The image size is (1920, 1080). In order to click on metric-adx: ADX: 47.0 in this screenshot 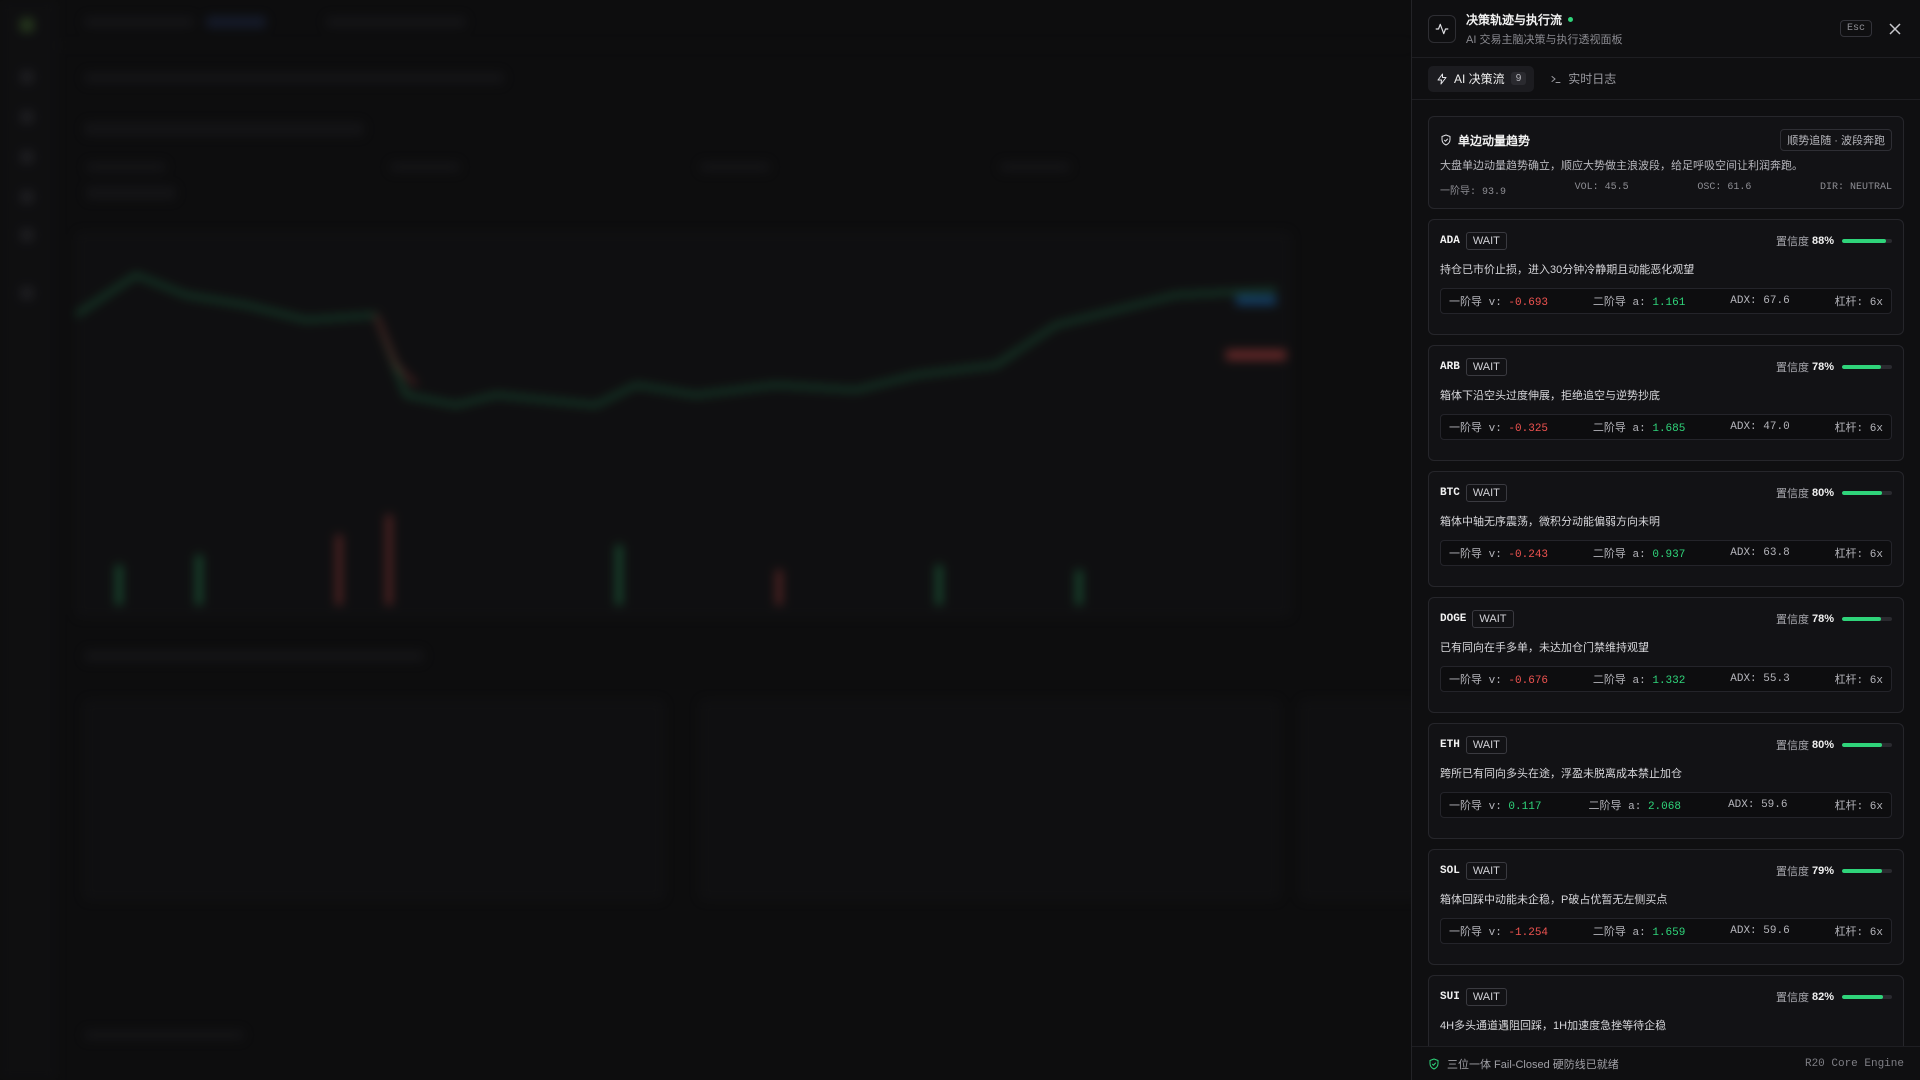, I will do `click(1759, 427)`.